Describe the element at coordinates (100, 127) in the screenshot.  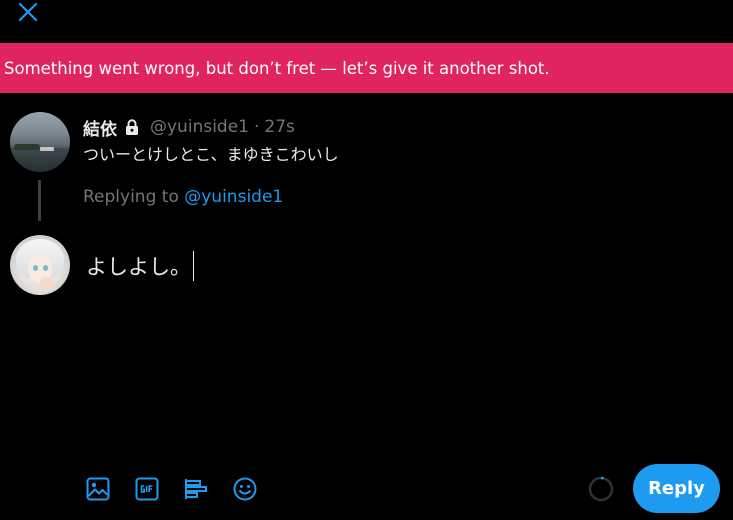
I see `original-tweet-display-name: 結依` at that location.